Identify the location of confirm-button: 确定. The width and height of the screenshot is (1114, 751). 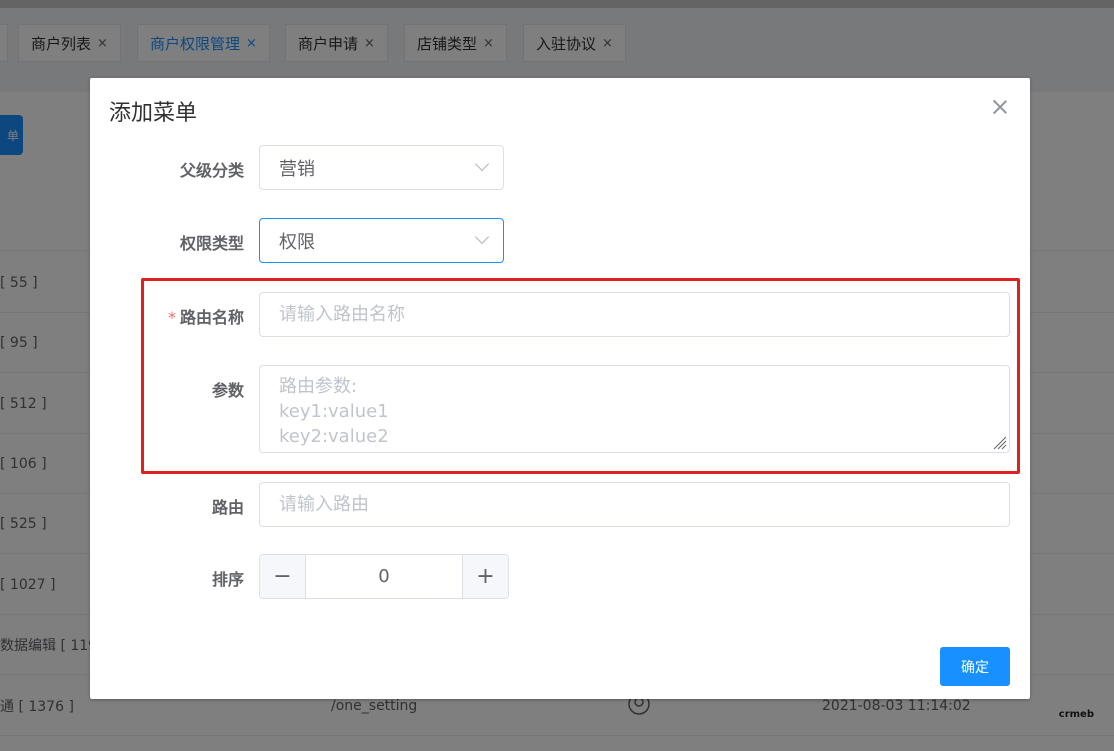
(975, 666).